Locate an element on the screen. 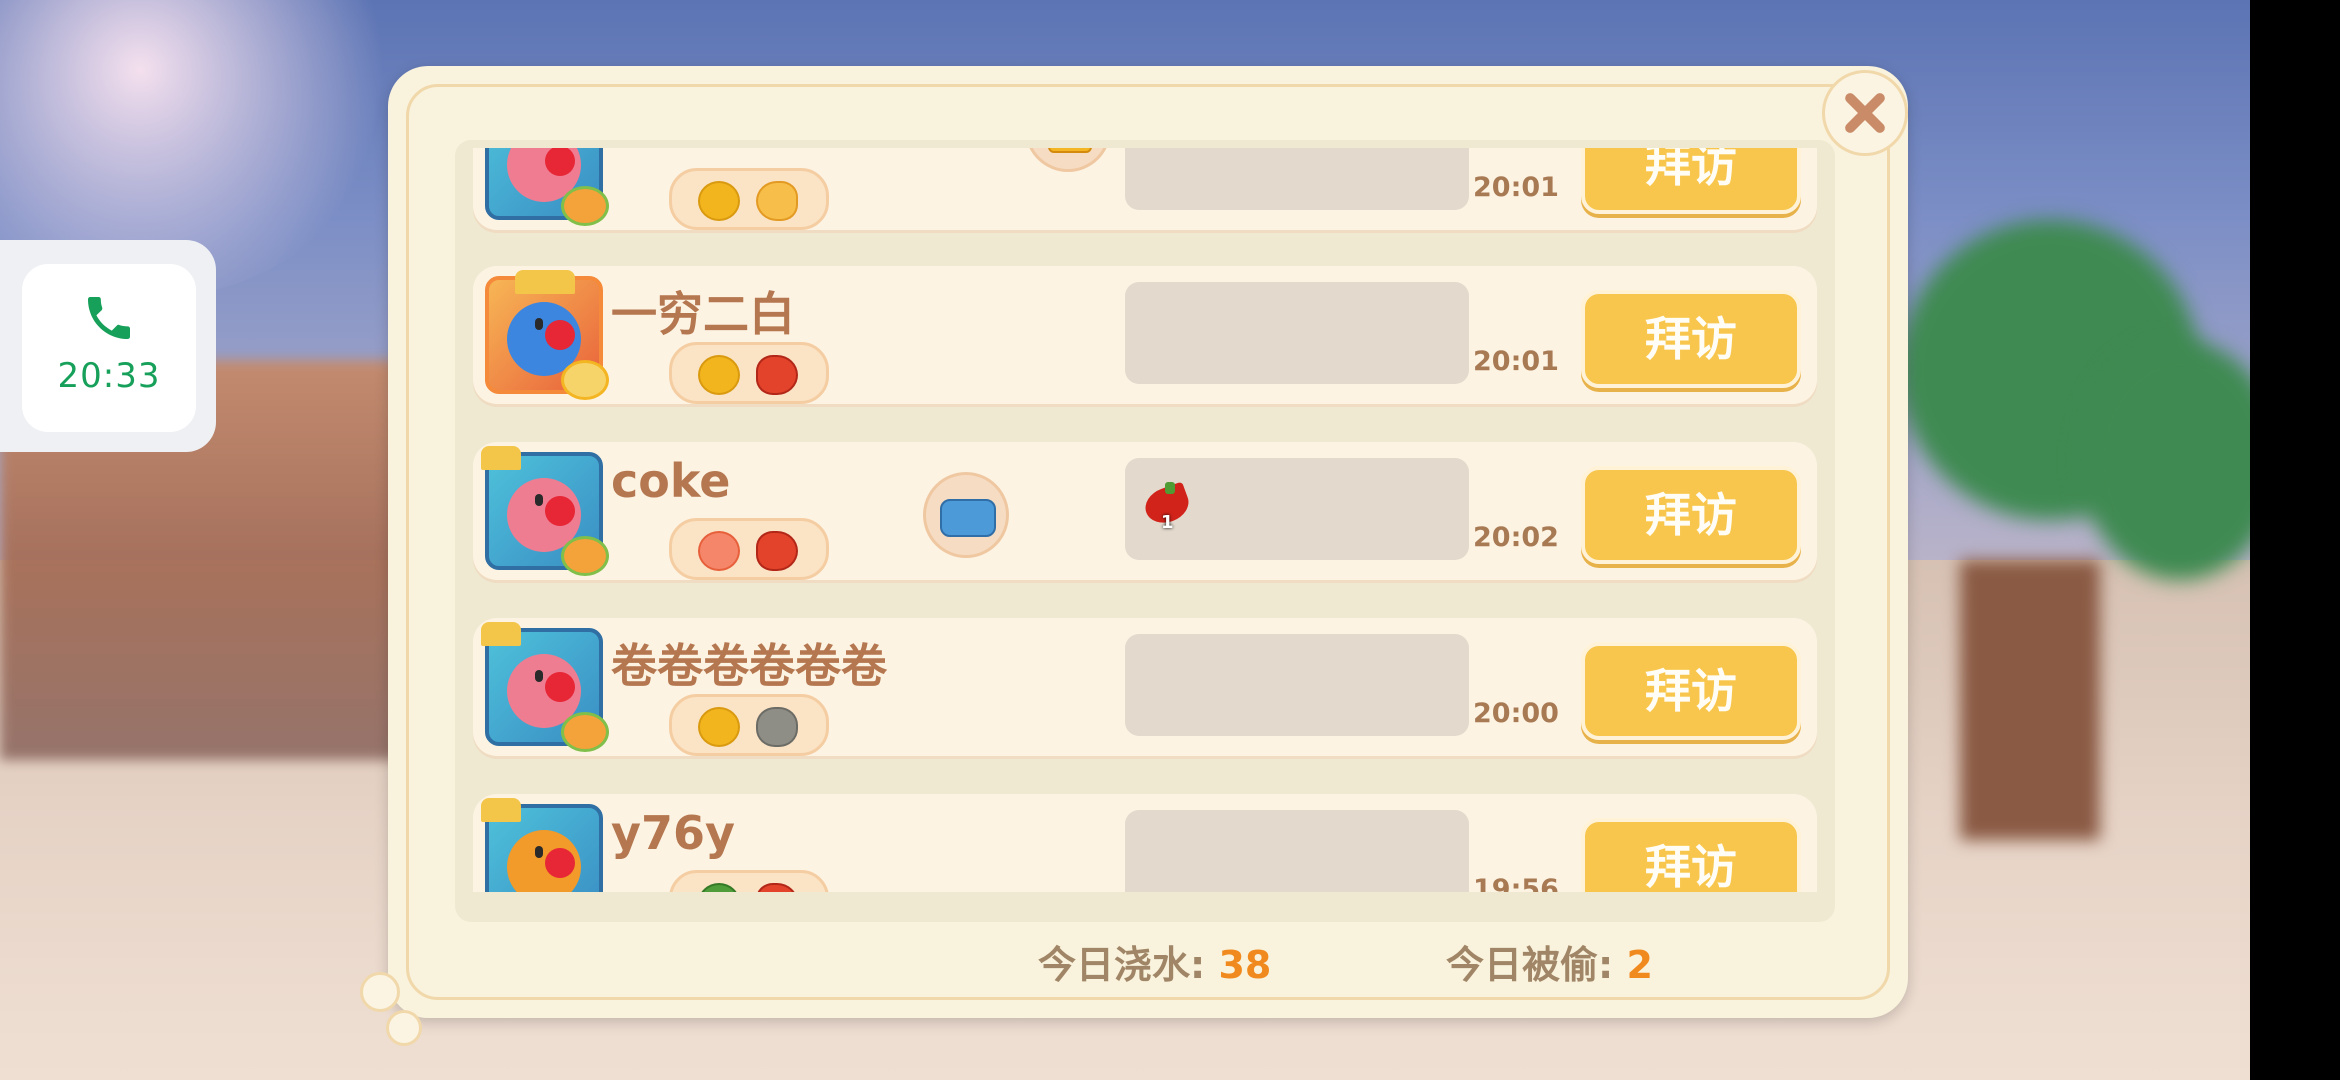  friend-row: 一穷二白 20:01 拜访 is located at coordinates (1145, 335).